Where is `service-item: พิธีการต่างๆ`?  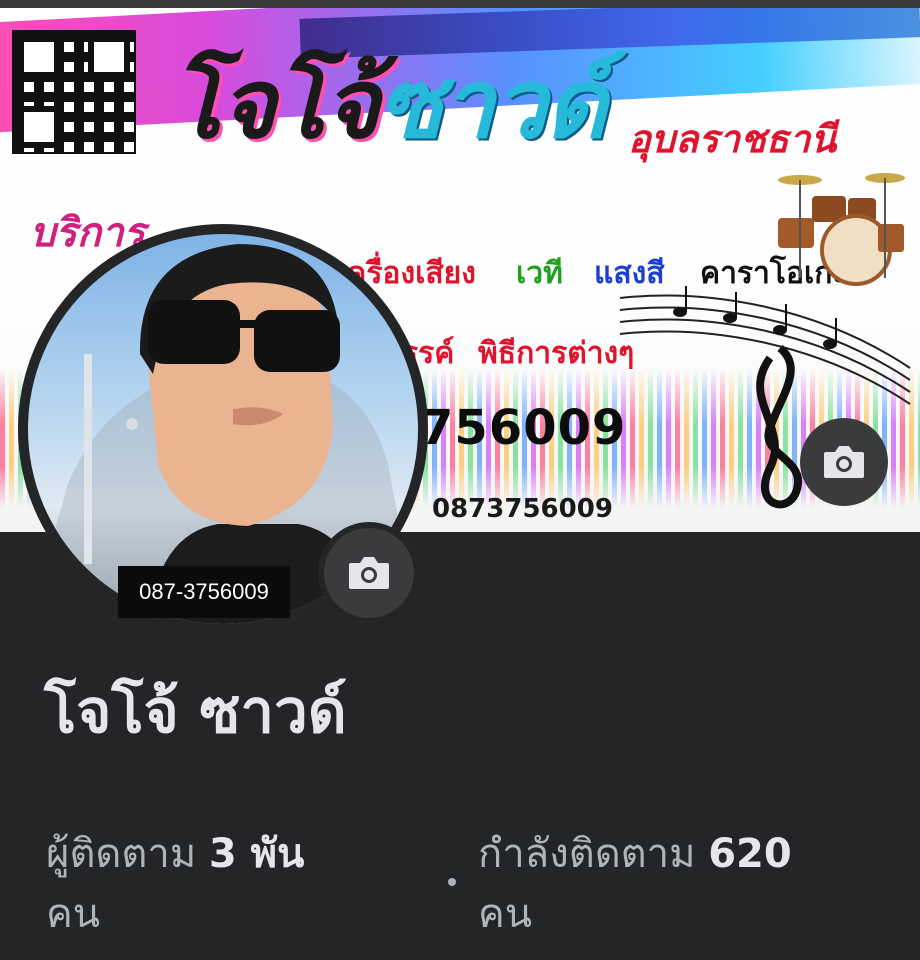 service-item: พิธีการต่างๆ is located at coordinates (556, 353).